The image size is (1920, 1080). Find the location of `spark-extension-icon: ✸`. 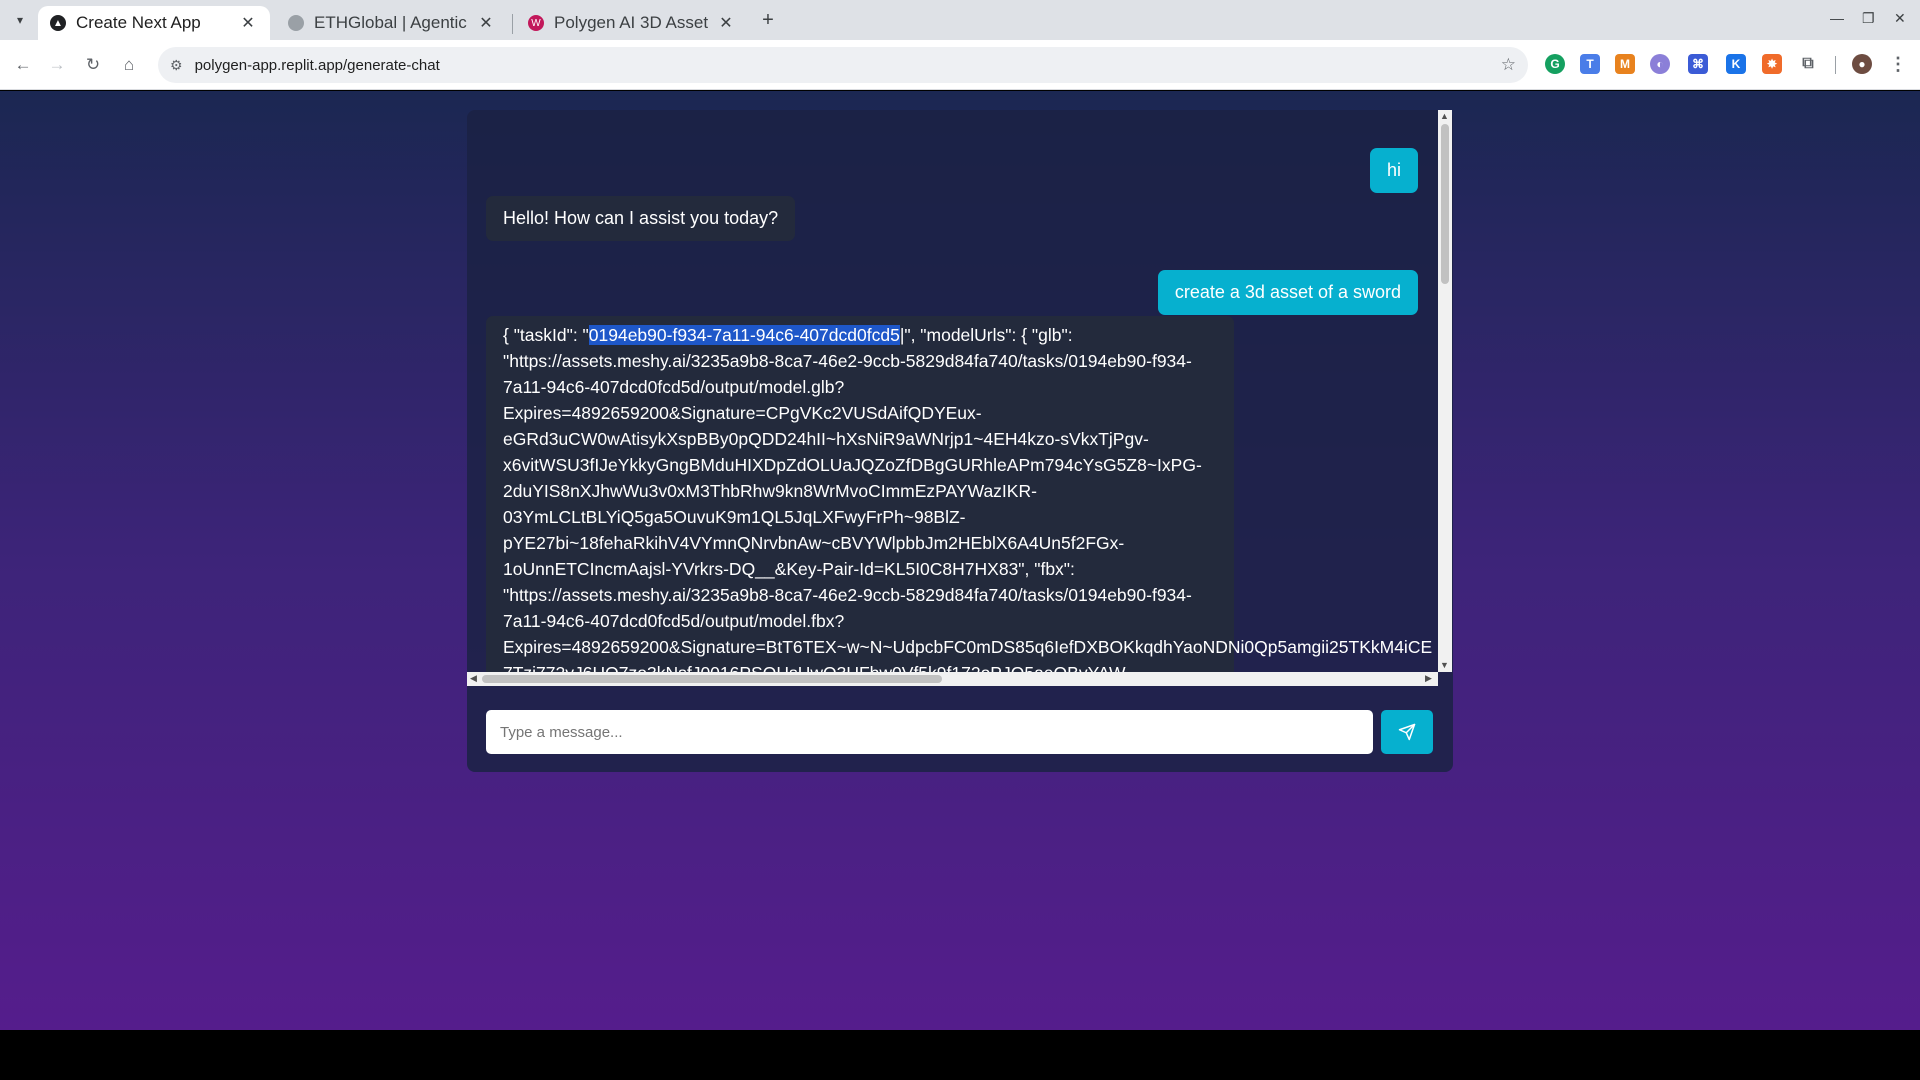

spark-extension-icon: ✸ is located at coordinates (1772, 64).